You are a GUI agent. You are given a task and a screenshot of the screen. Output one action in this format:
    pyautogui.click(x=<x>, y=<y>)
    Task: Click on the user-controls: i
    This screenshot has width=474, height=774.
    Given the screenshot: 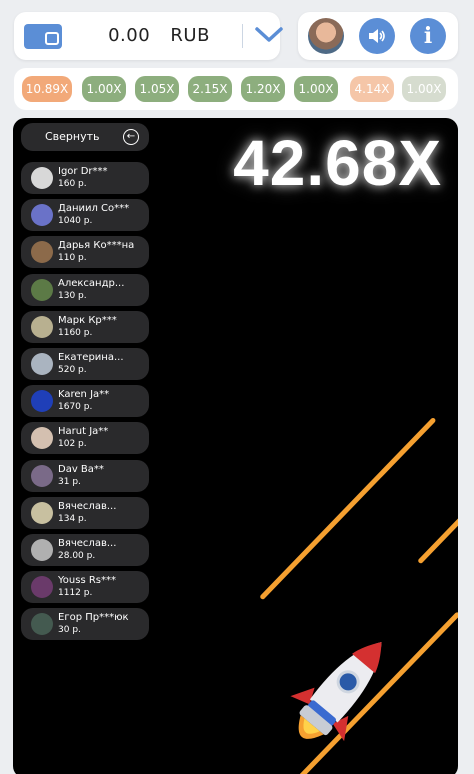 What is the action you would take?
    pyautogui.click(x=378, y=36)
    